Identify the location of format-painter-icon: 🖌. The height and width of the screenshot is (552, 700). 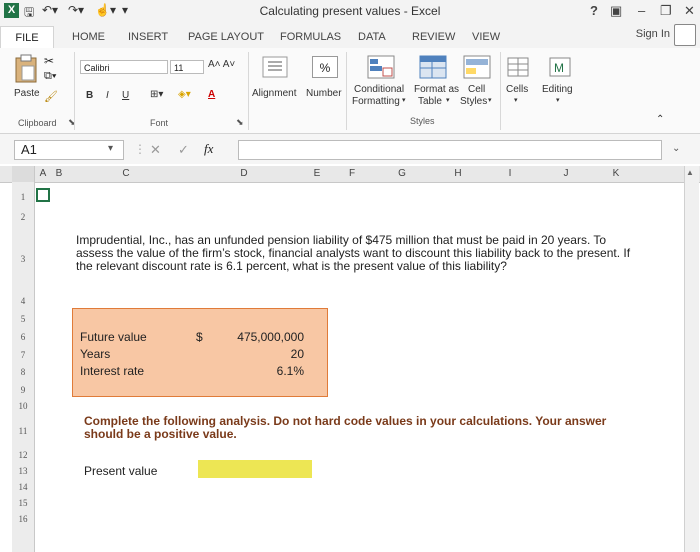
(51, 96).